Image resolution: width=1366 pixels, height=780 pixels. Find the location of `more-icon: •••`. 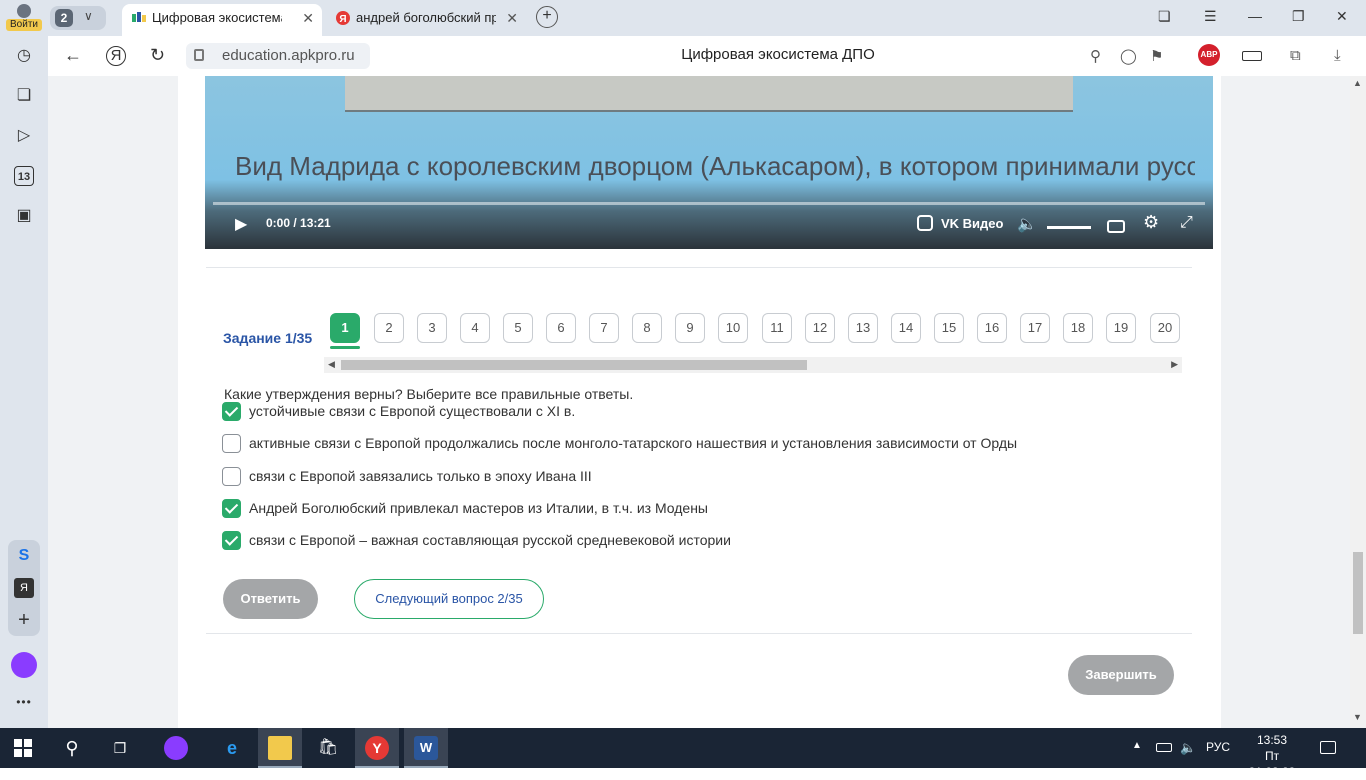

more-icon: ••• is located at coordinates (24, 702).